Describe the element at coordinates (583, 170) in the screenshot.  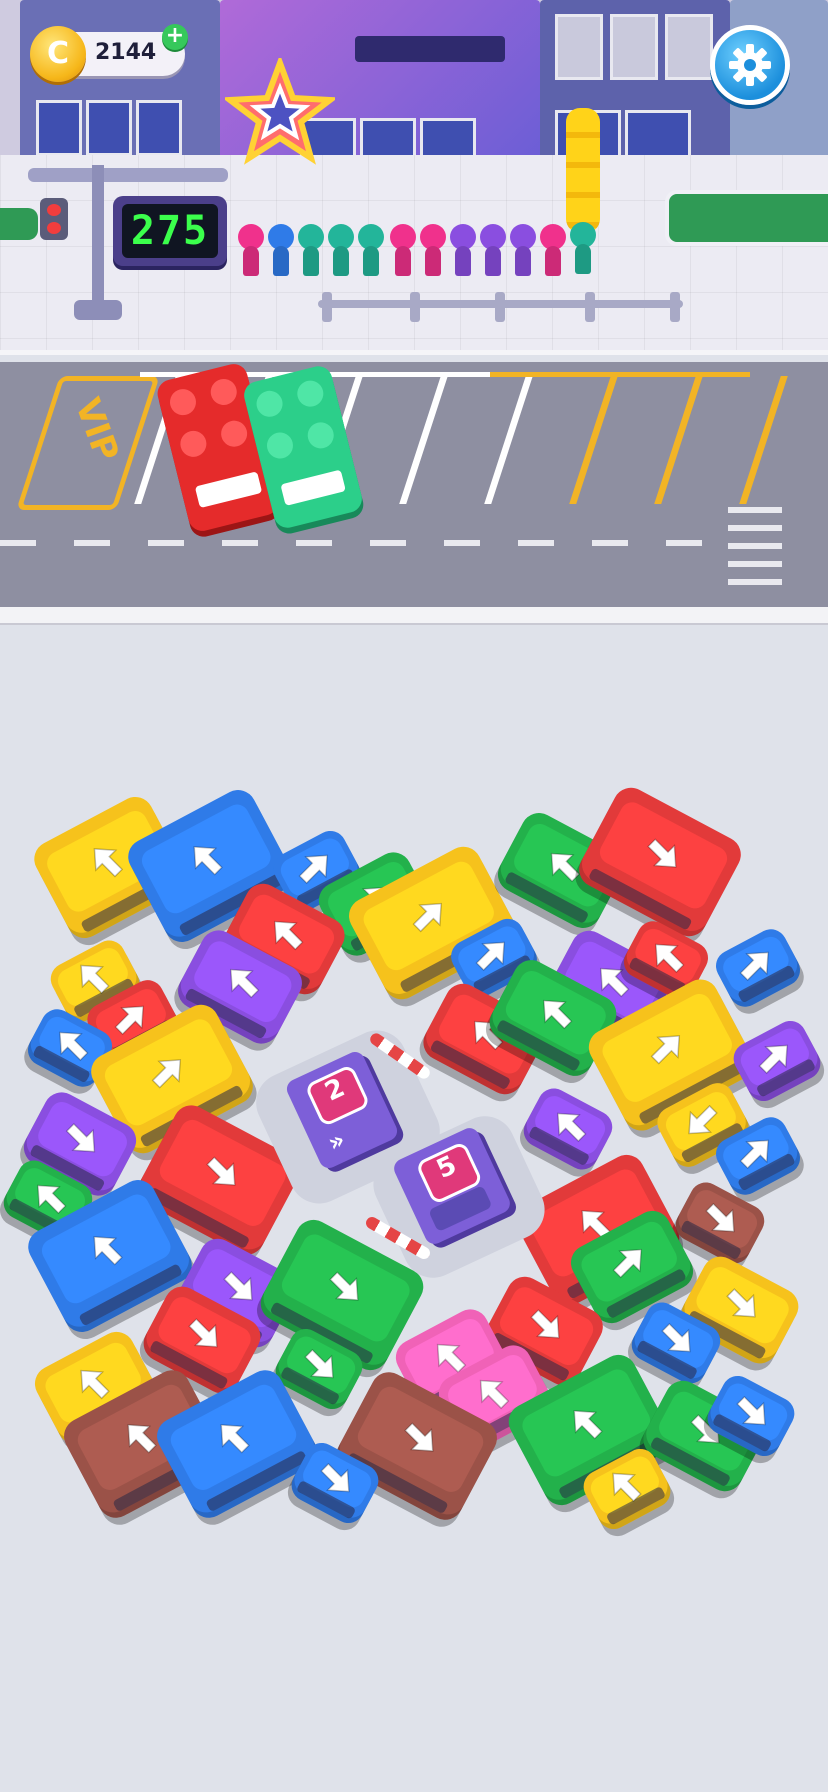
I see `yellow-queue-column` at that location.